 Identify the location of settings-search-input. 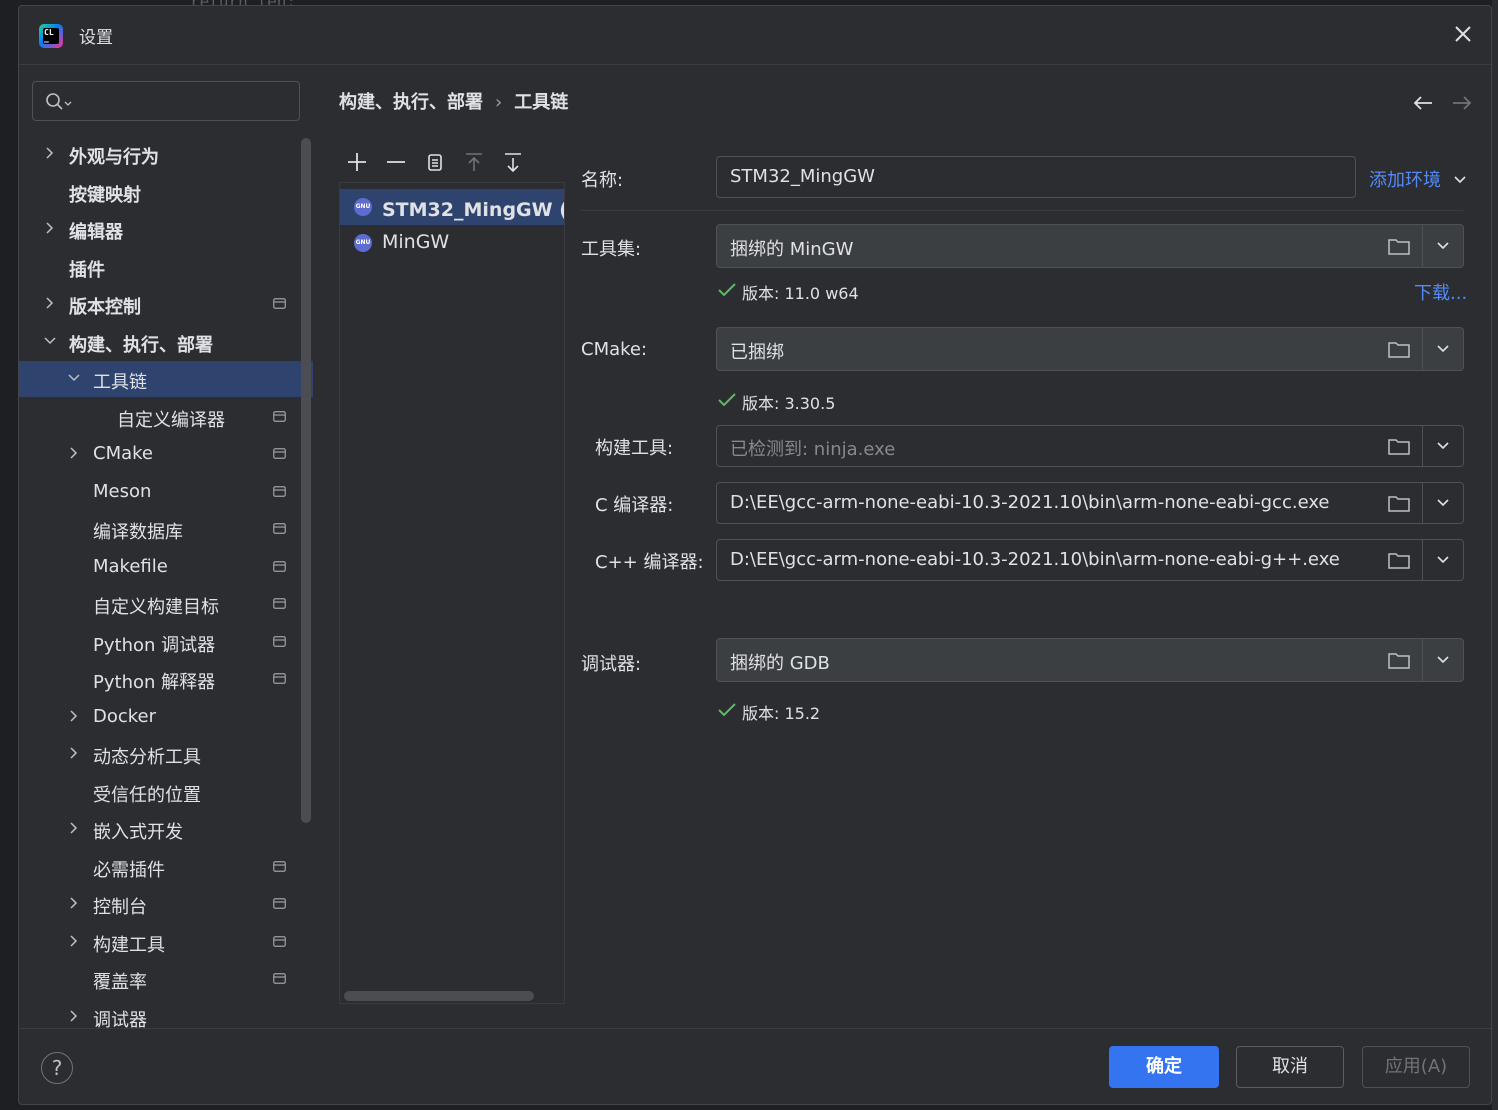
(166, 101).